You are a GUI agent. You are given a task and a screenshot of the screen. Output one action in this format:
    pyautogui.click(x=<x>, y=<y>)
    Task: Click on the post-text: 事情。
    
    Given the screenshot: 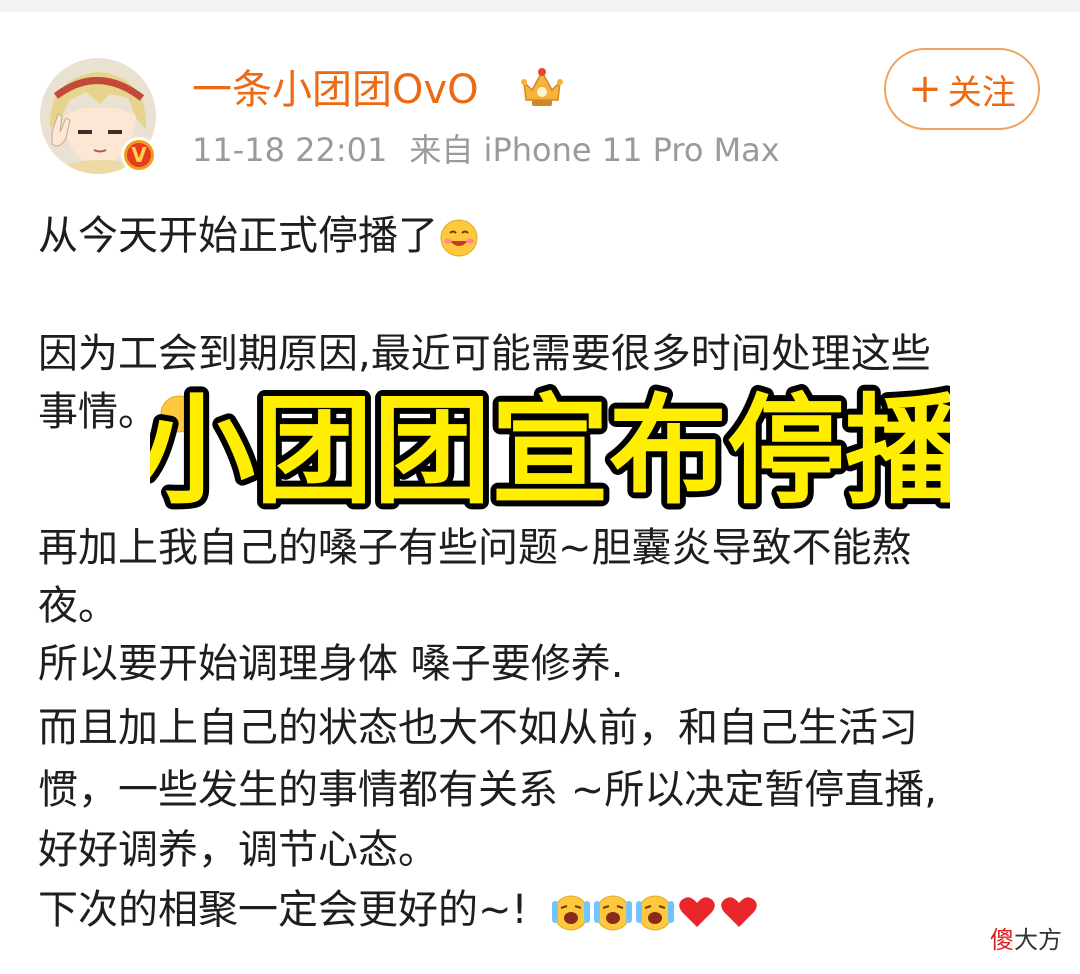 What is the action you would take?
    pyautogui.click(x=98, y=412)
    